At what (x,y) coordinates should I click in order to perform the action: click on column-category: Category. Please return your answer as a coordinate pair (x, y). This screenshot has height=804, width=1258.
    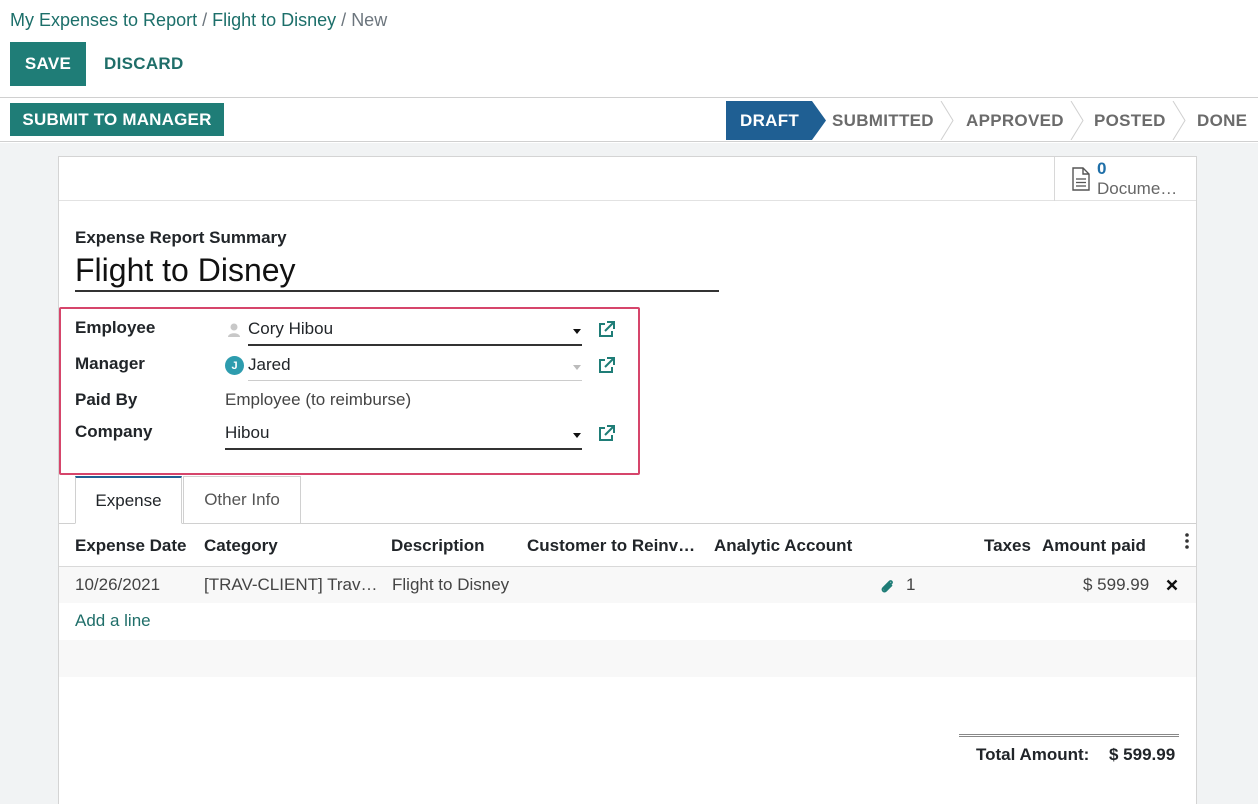
    Looking at the image, I should click on (241, 546).